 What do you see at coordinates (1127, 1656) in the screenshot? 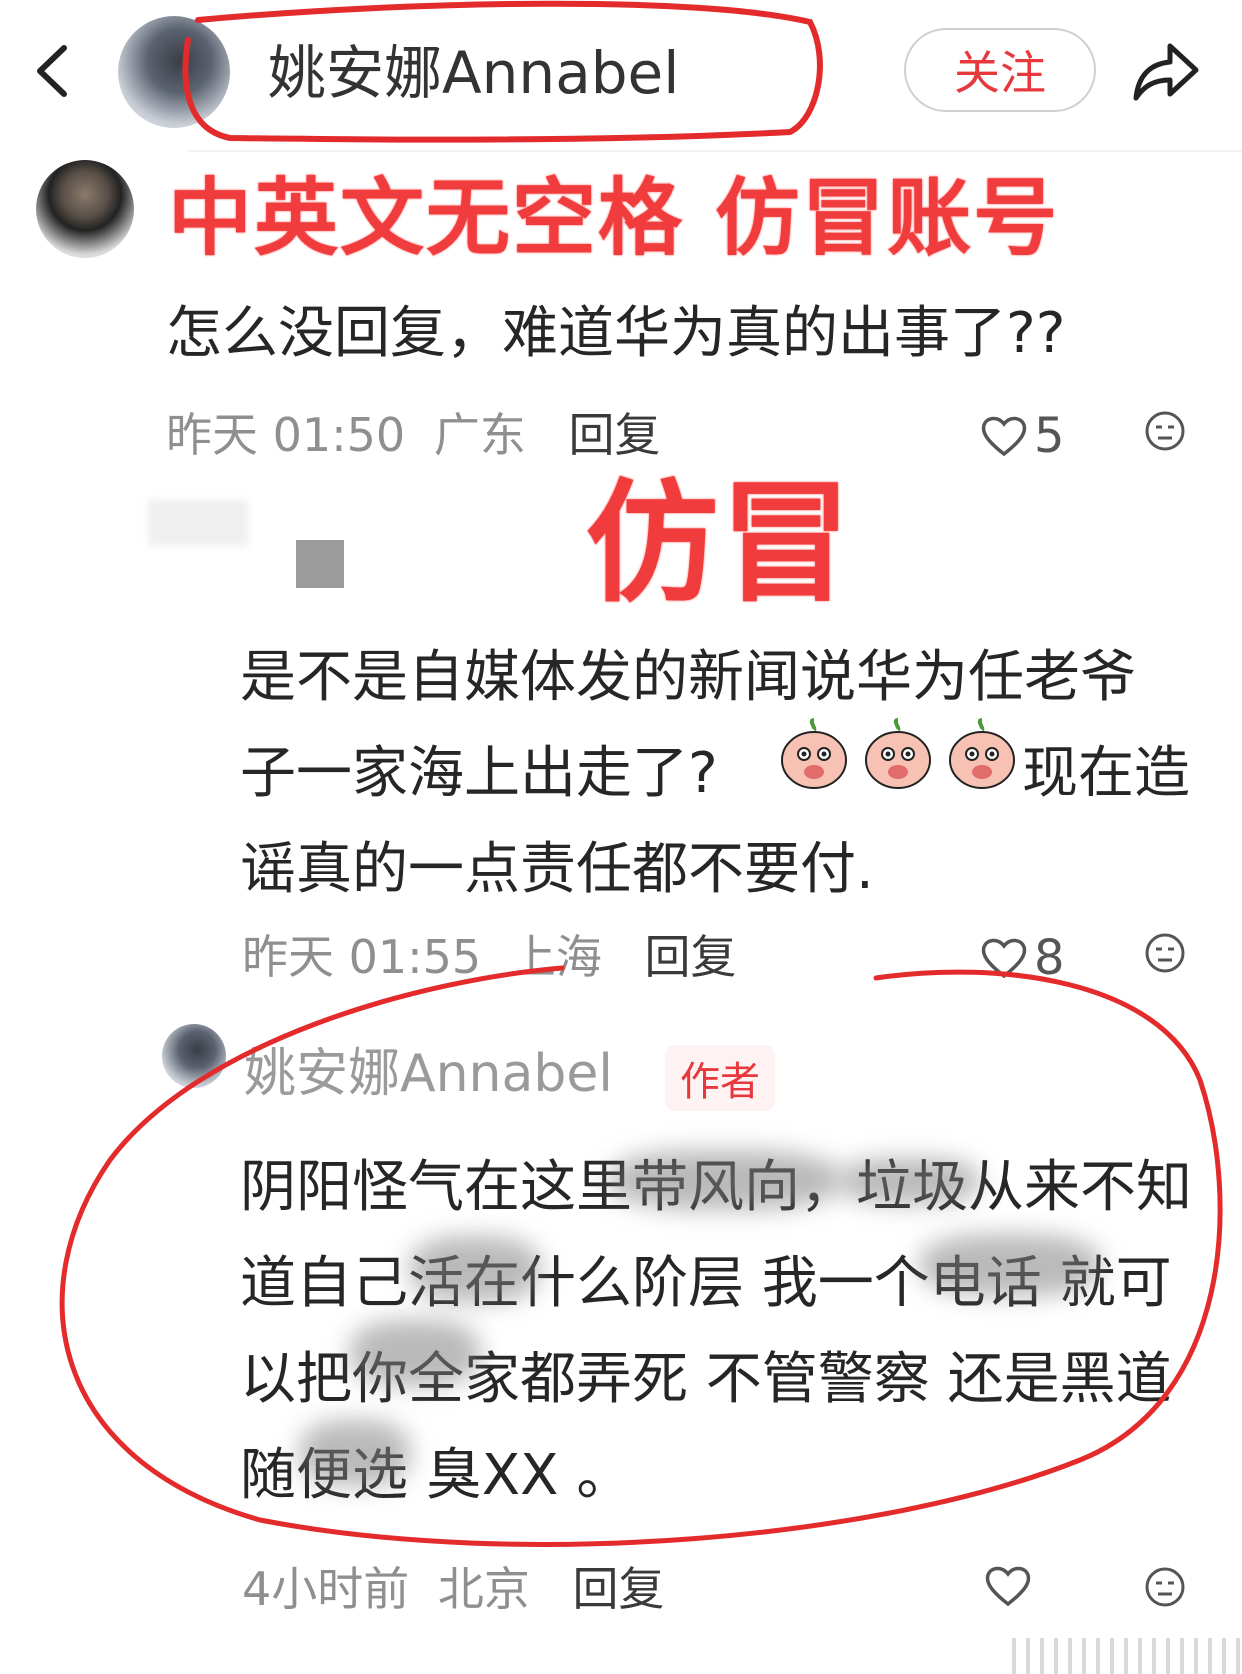
I see `scroll-indicator` at bounding box center [1127, 1656].